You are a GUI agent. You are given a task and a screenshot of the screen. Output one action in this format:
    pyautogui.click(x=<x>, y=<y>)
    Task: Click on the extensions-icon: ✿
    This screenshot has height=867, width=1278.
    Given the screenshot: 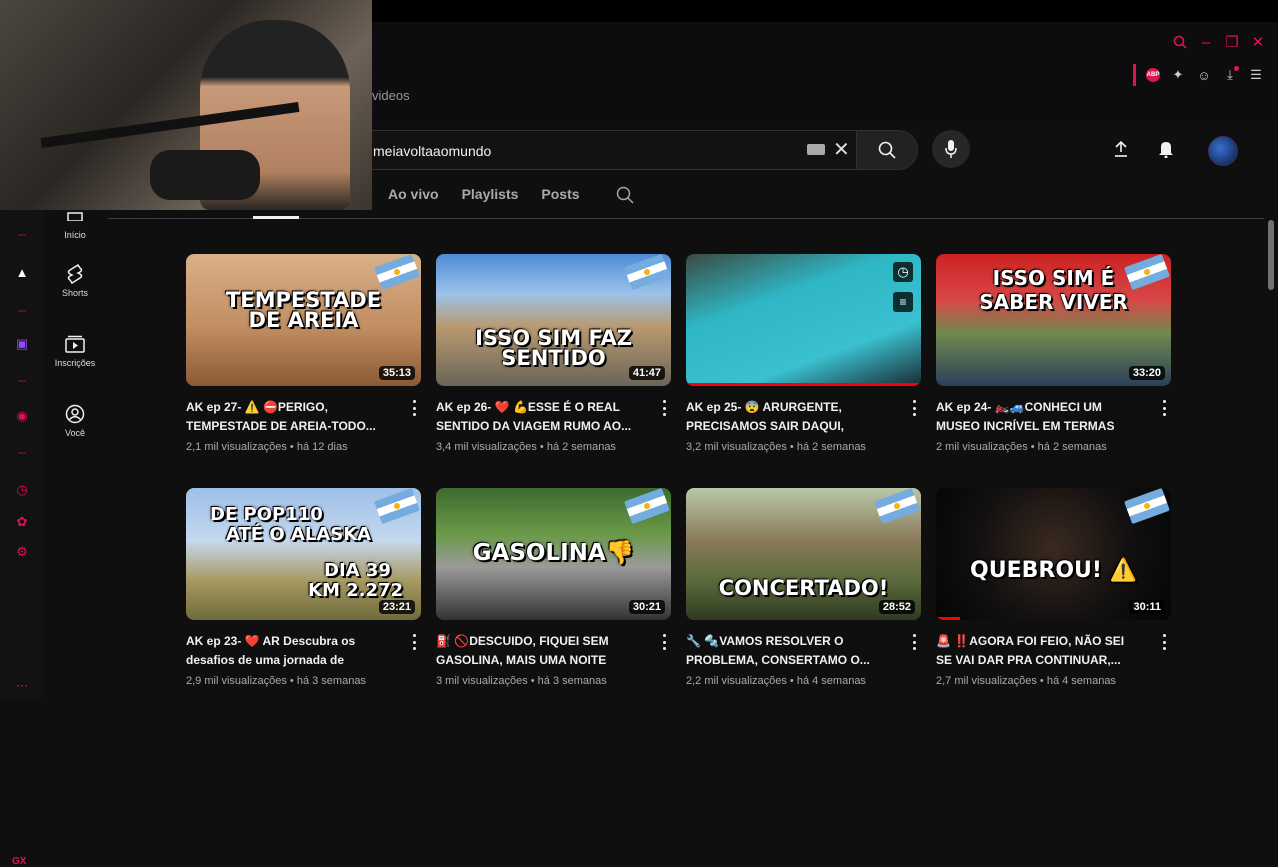 What is the action you would take?
    pyautogui.click(x=22, y=522)
    